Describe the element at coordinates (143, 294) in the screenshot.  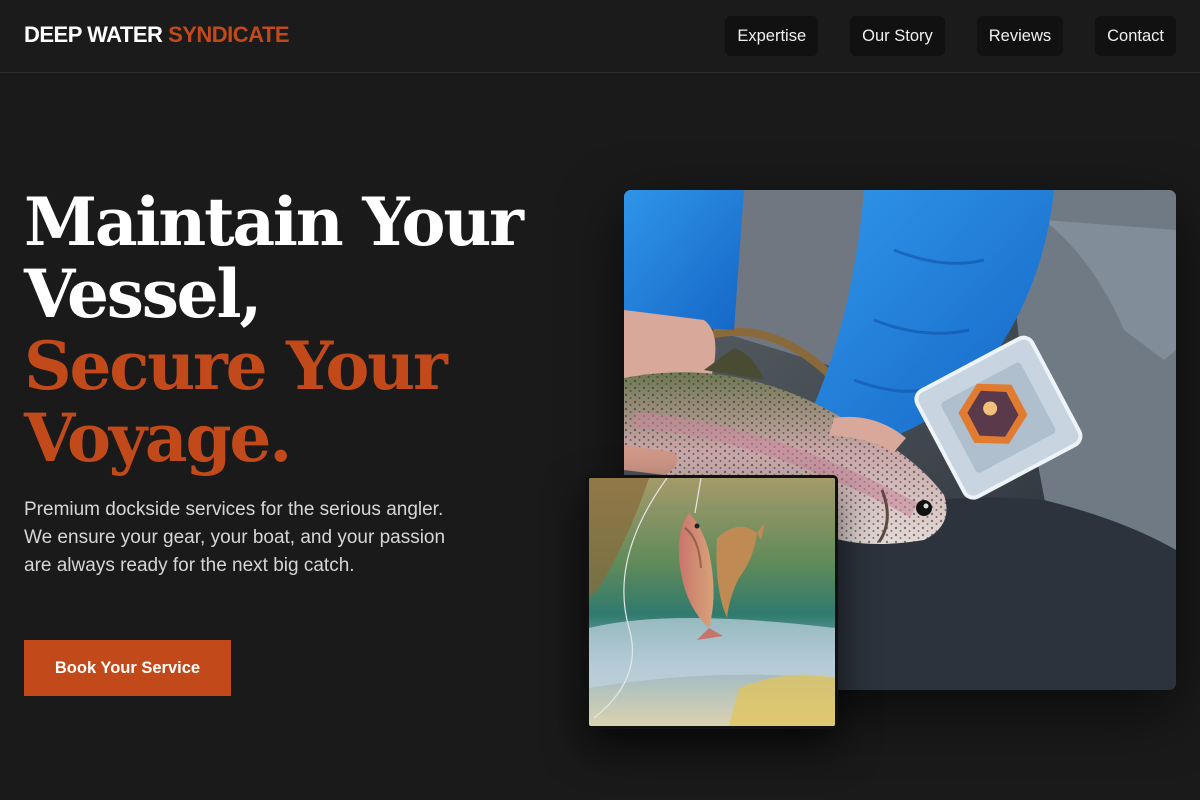
I see `hero-title-line-2: Vessel,` at that location.